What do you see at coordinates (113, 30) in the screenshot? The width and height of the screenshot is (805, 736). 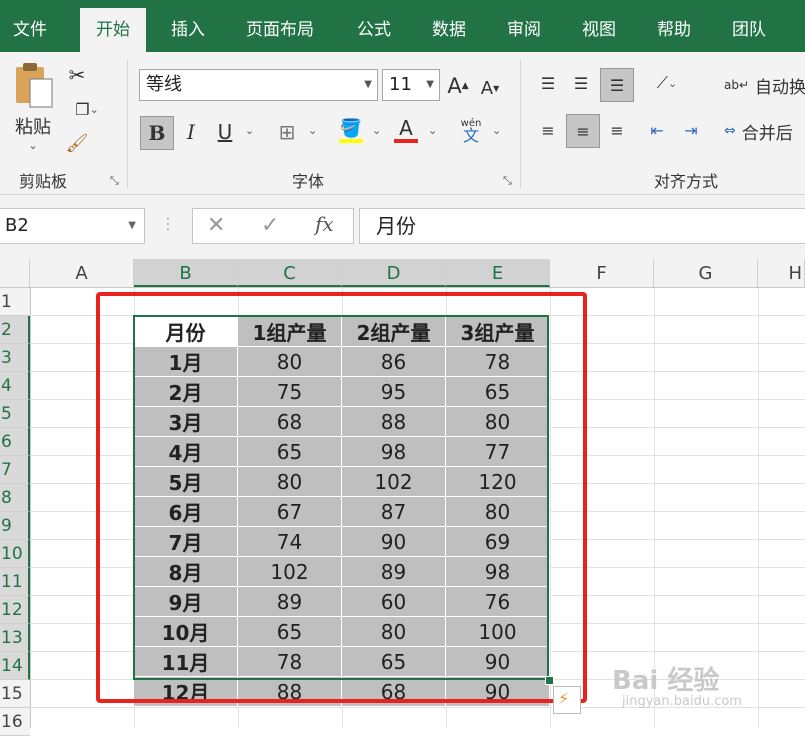 I see `tab-home: 开始` at bounding box center [113, 30].